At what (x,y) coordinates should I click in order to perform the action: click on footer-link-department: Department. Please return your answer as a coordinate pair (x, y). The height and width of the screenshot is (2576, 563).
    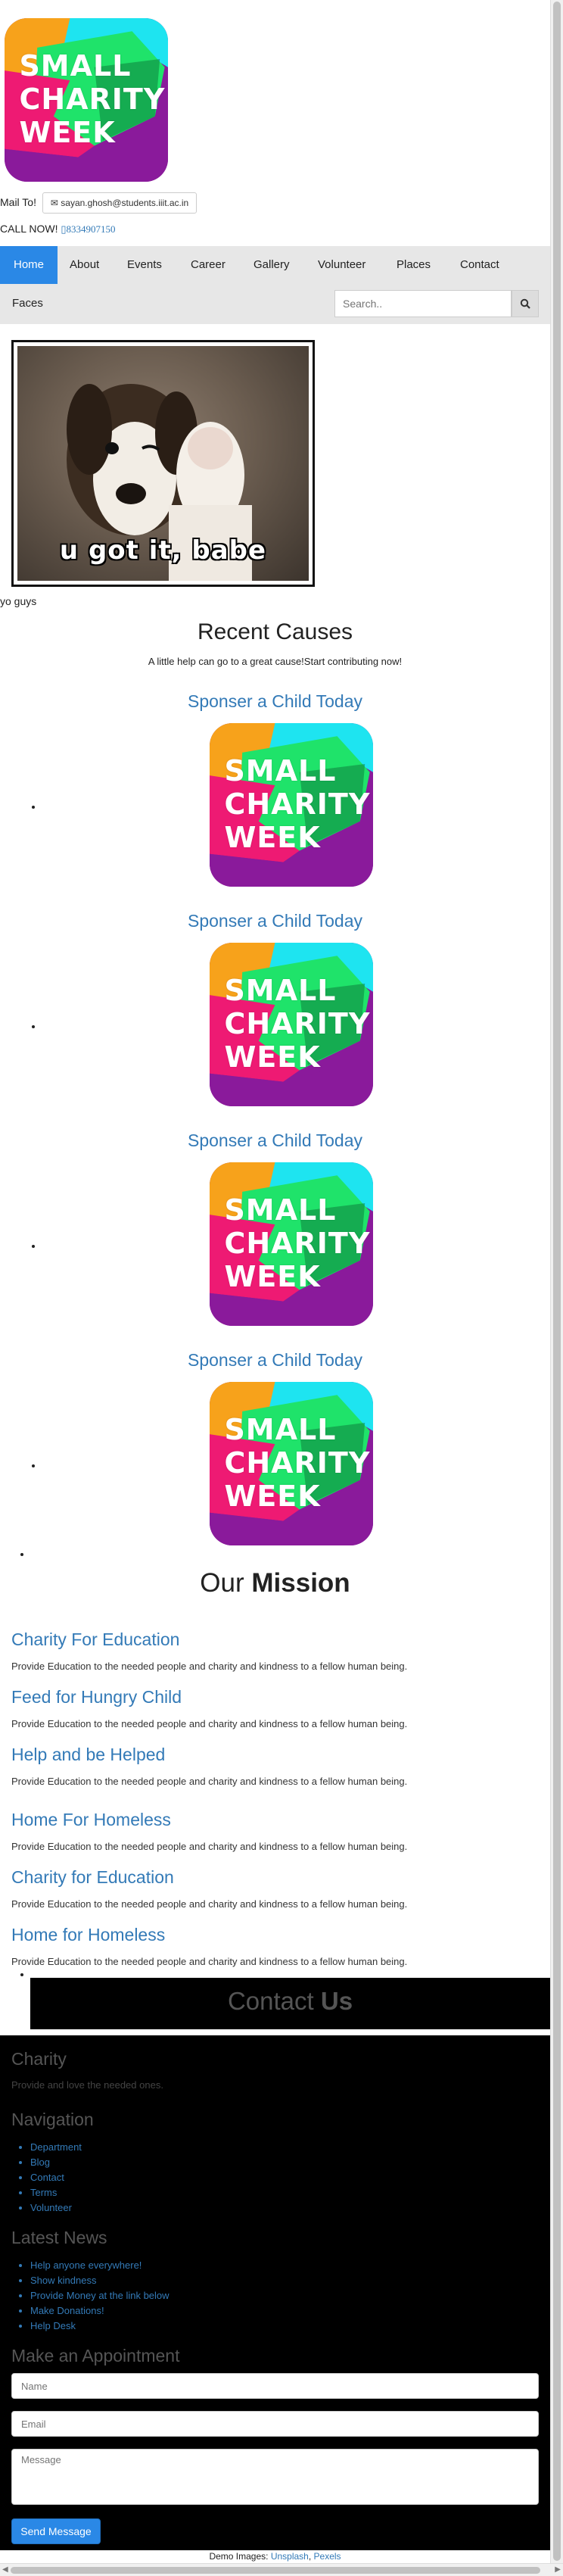
    Looking at the image, I should click on (56, 2147).